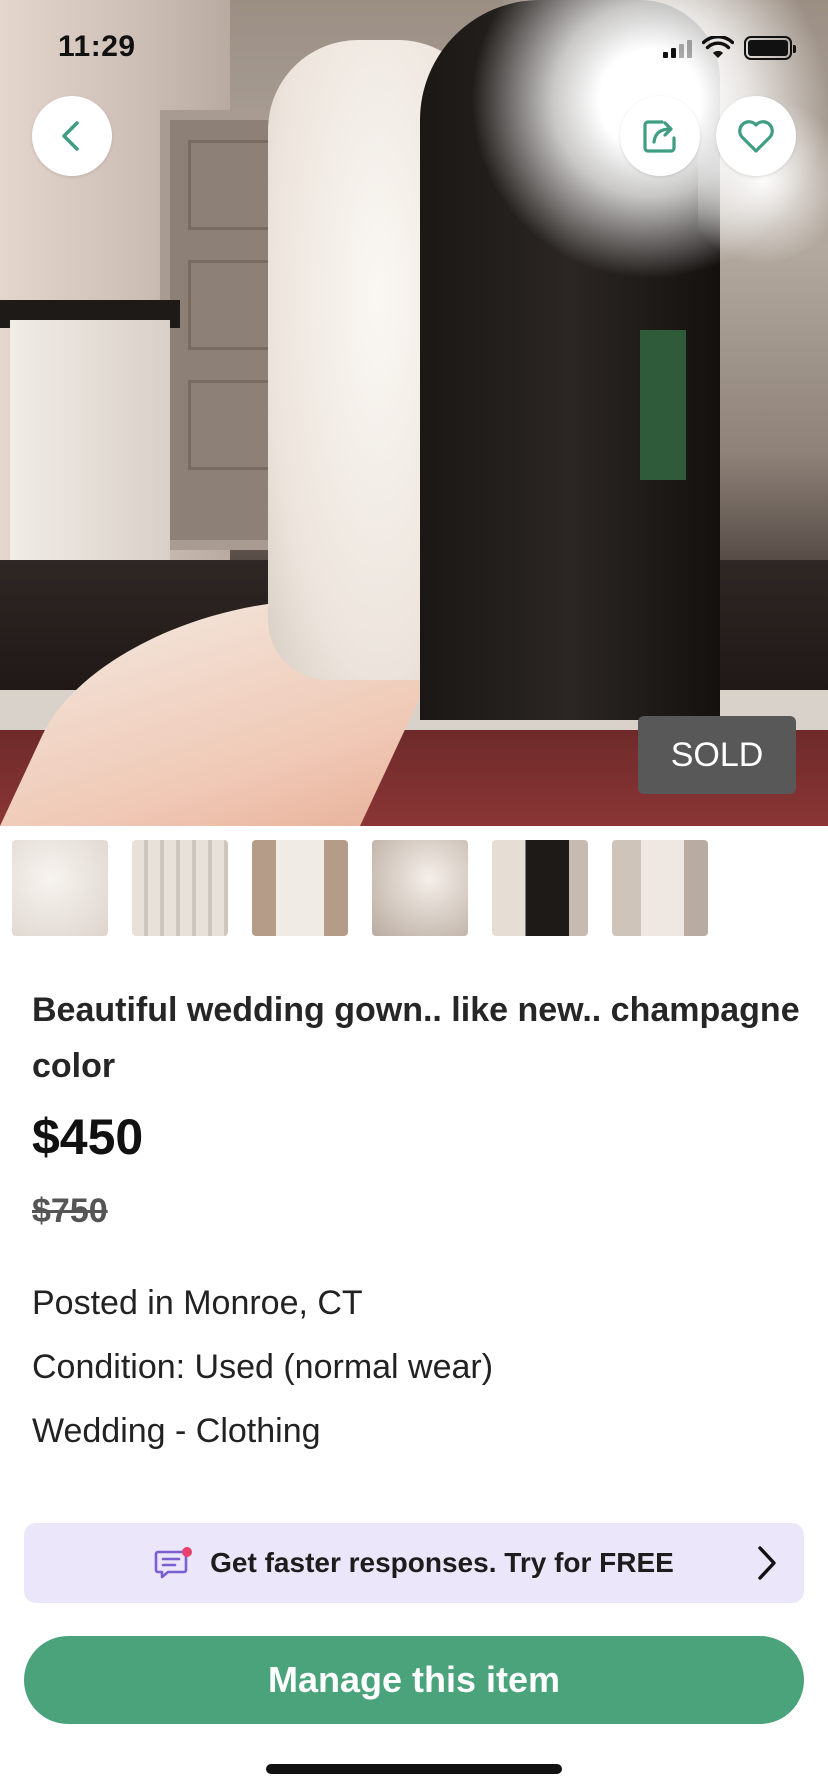 The height and width of the screenshot is (1792, 828). Describe the element at coordinates (414, 1680) in the screenshot. I see `manage-item-button: Manage this item` at that location.